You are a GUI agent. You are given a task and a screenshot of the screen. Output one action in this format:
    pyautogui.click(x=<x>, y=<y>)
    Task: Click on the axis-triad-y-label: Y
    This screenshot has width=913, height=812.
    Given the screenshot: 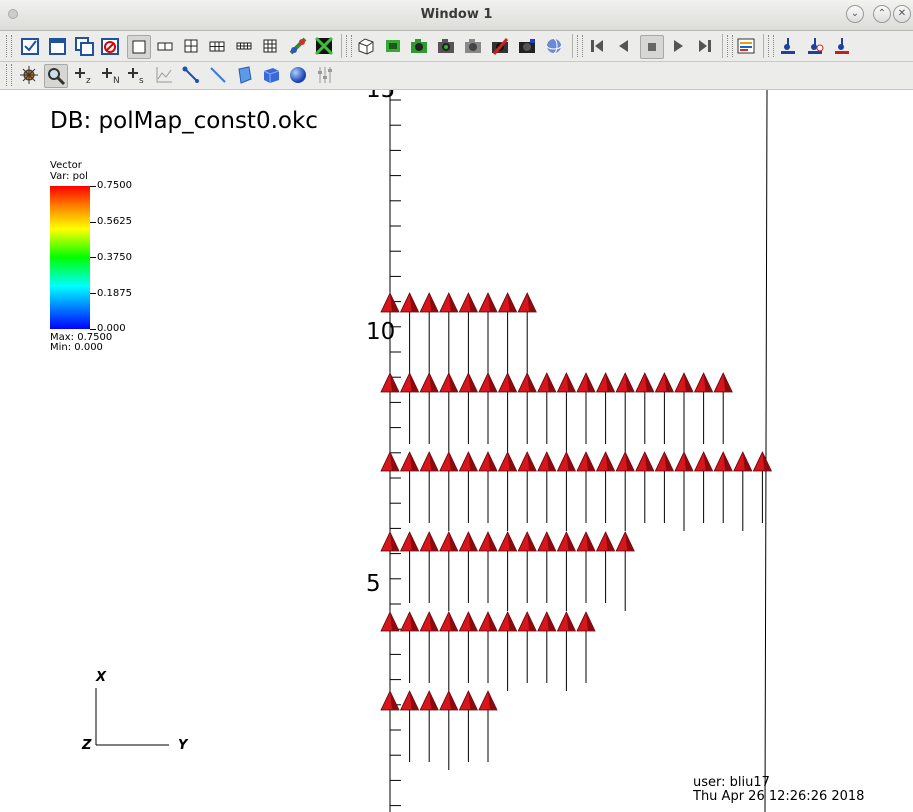 What is the action you would take?
    pyautogui.click(x=183, y=745)
    